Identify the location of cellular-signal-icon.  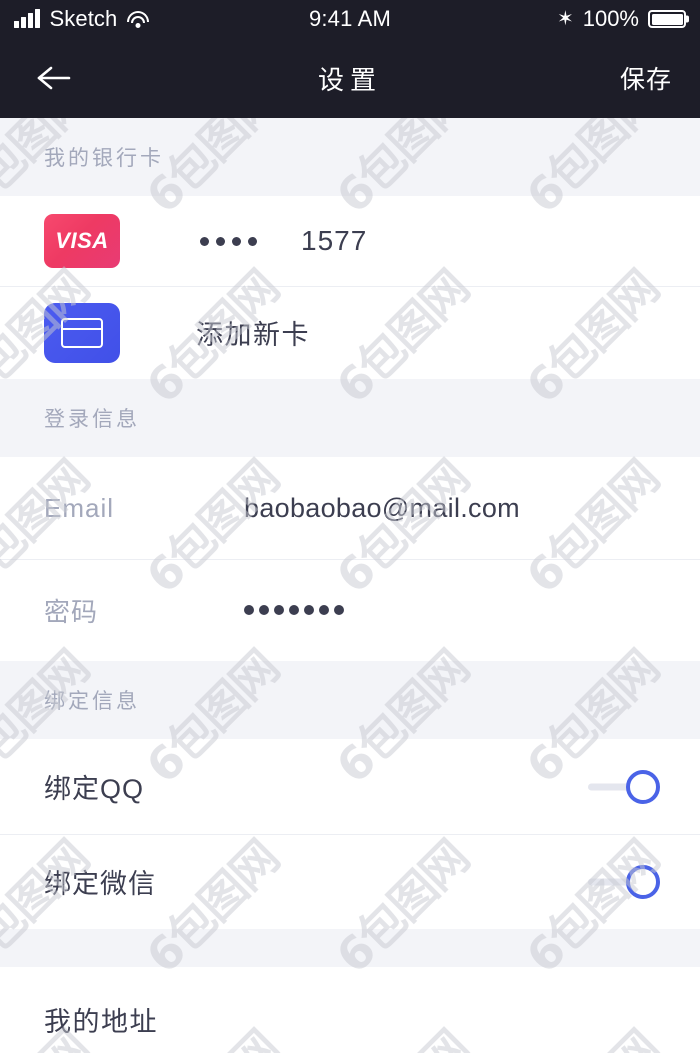
(27, 18).